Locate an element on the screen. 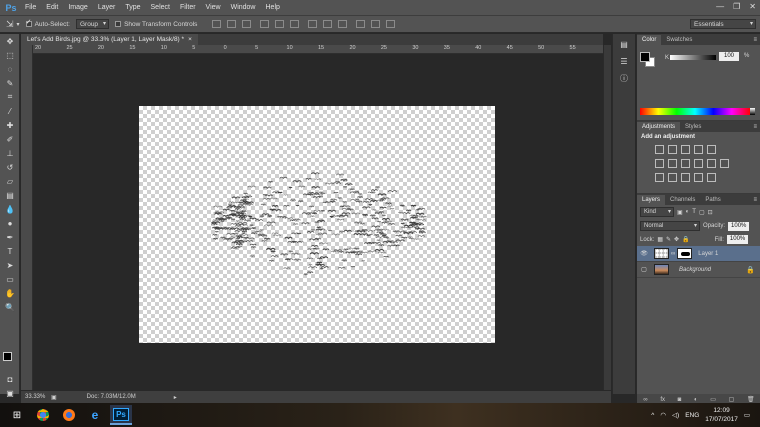 This screenshot has width=760, height=427. status-menu-arrow-icon: ▸ is located at coordinates (175, 397).